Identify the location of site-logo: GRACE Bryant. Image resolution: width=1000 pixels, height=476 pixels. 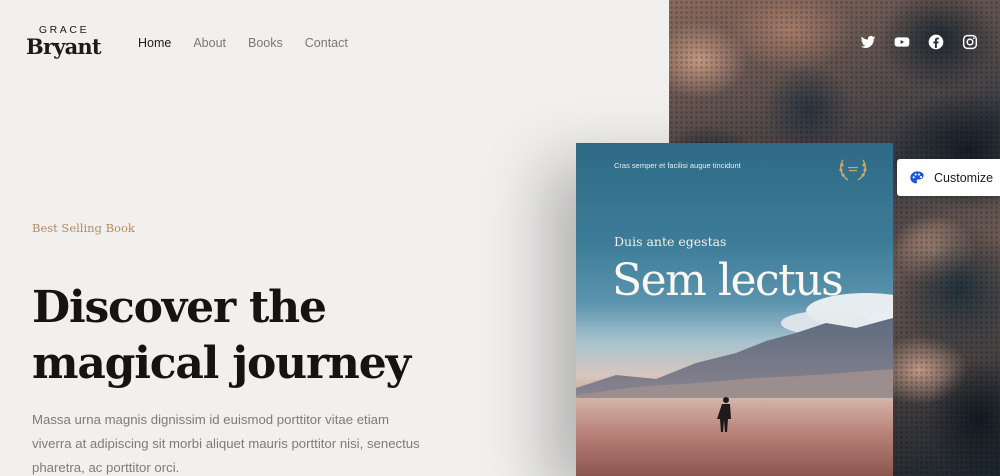
(64, 42).